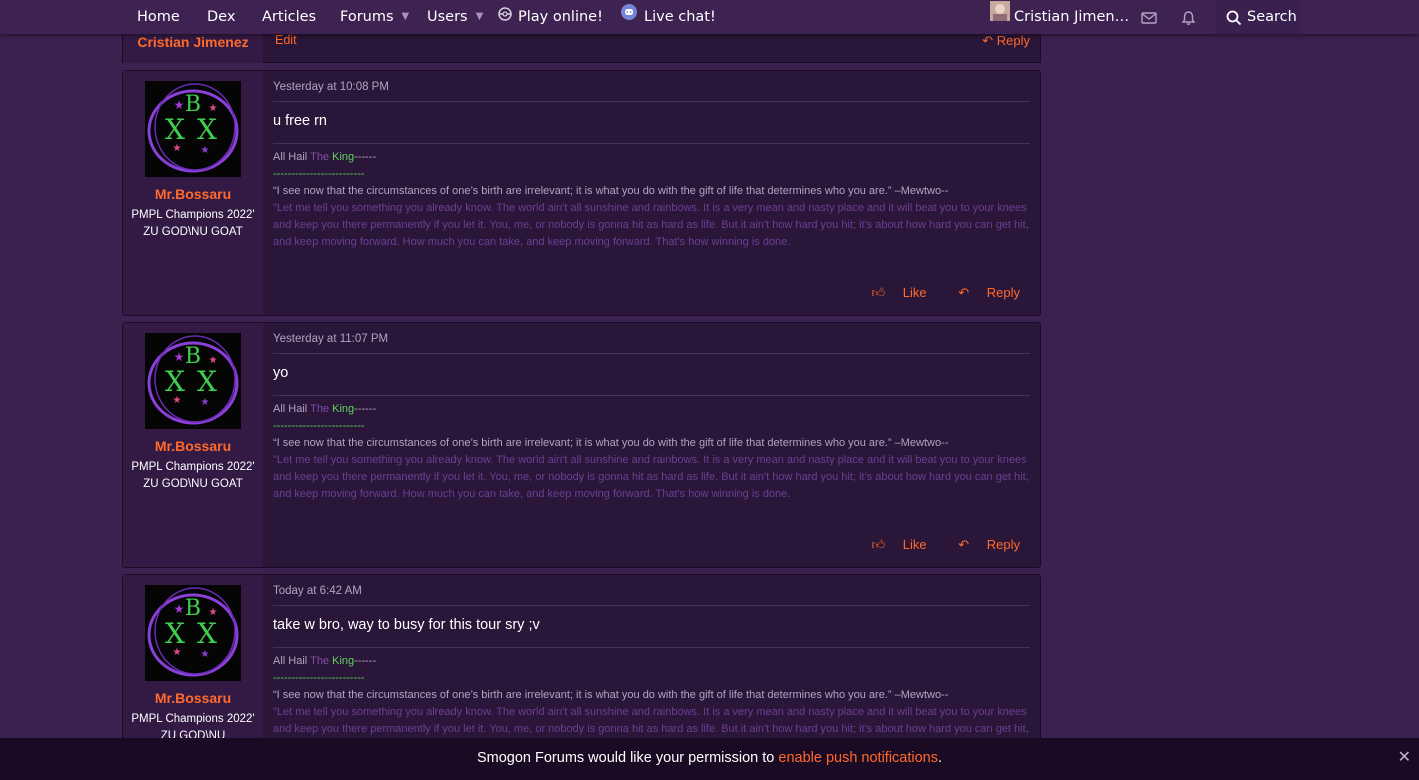  I want to click on post-date: Today at 6:42 AM, so click(317, 591).